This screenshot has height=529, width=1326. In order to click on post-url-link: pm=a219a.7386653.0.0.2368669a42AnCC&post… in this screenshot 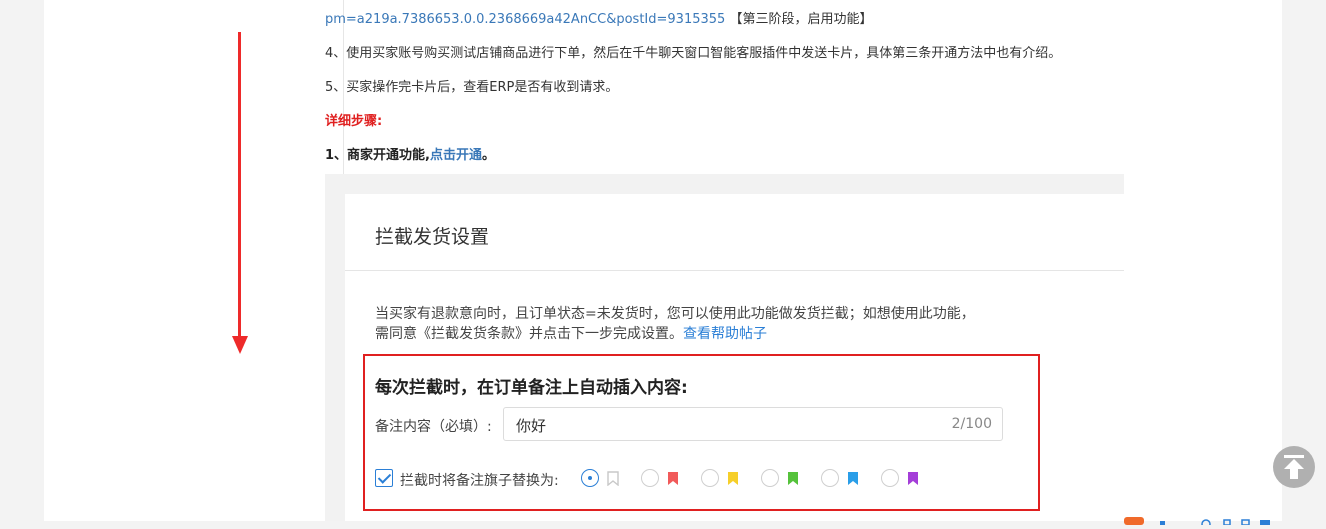, I will do `click(525, 19)`.